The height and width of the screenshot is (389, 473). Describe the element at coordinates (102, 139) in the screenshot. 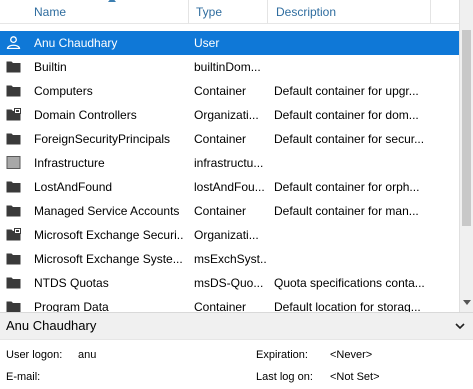

I see `row-name: ForeignSecurityPrincipals` at that location.